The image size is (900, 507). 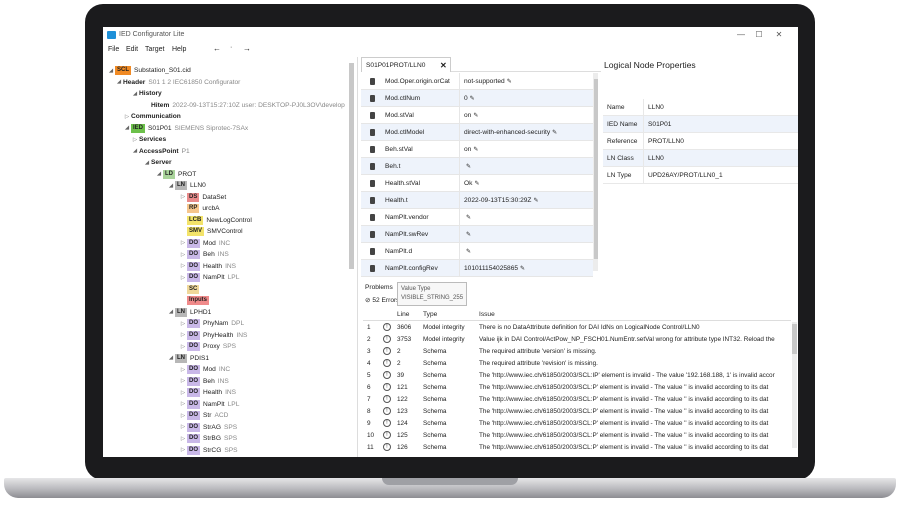 I want to click on attribute-row: NamPlt.vendor ✎, so click(x=477, y=217).